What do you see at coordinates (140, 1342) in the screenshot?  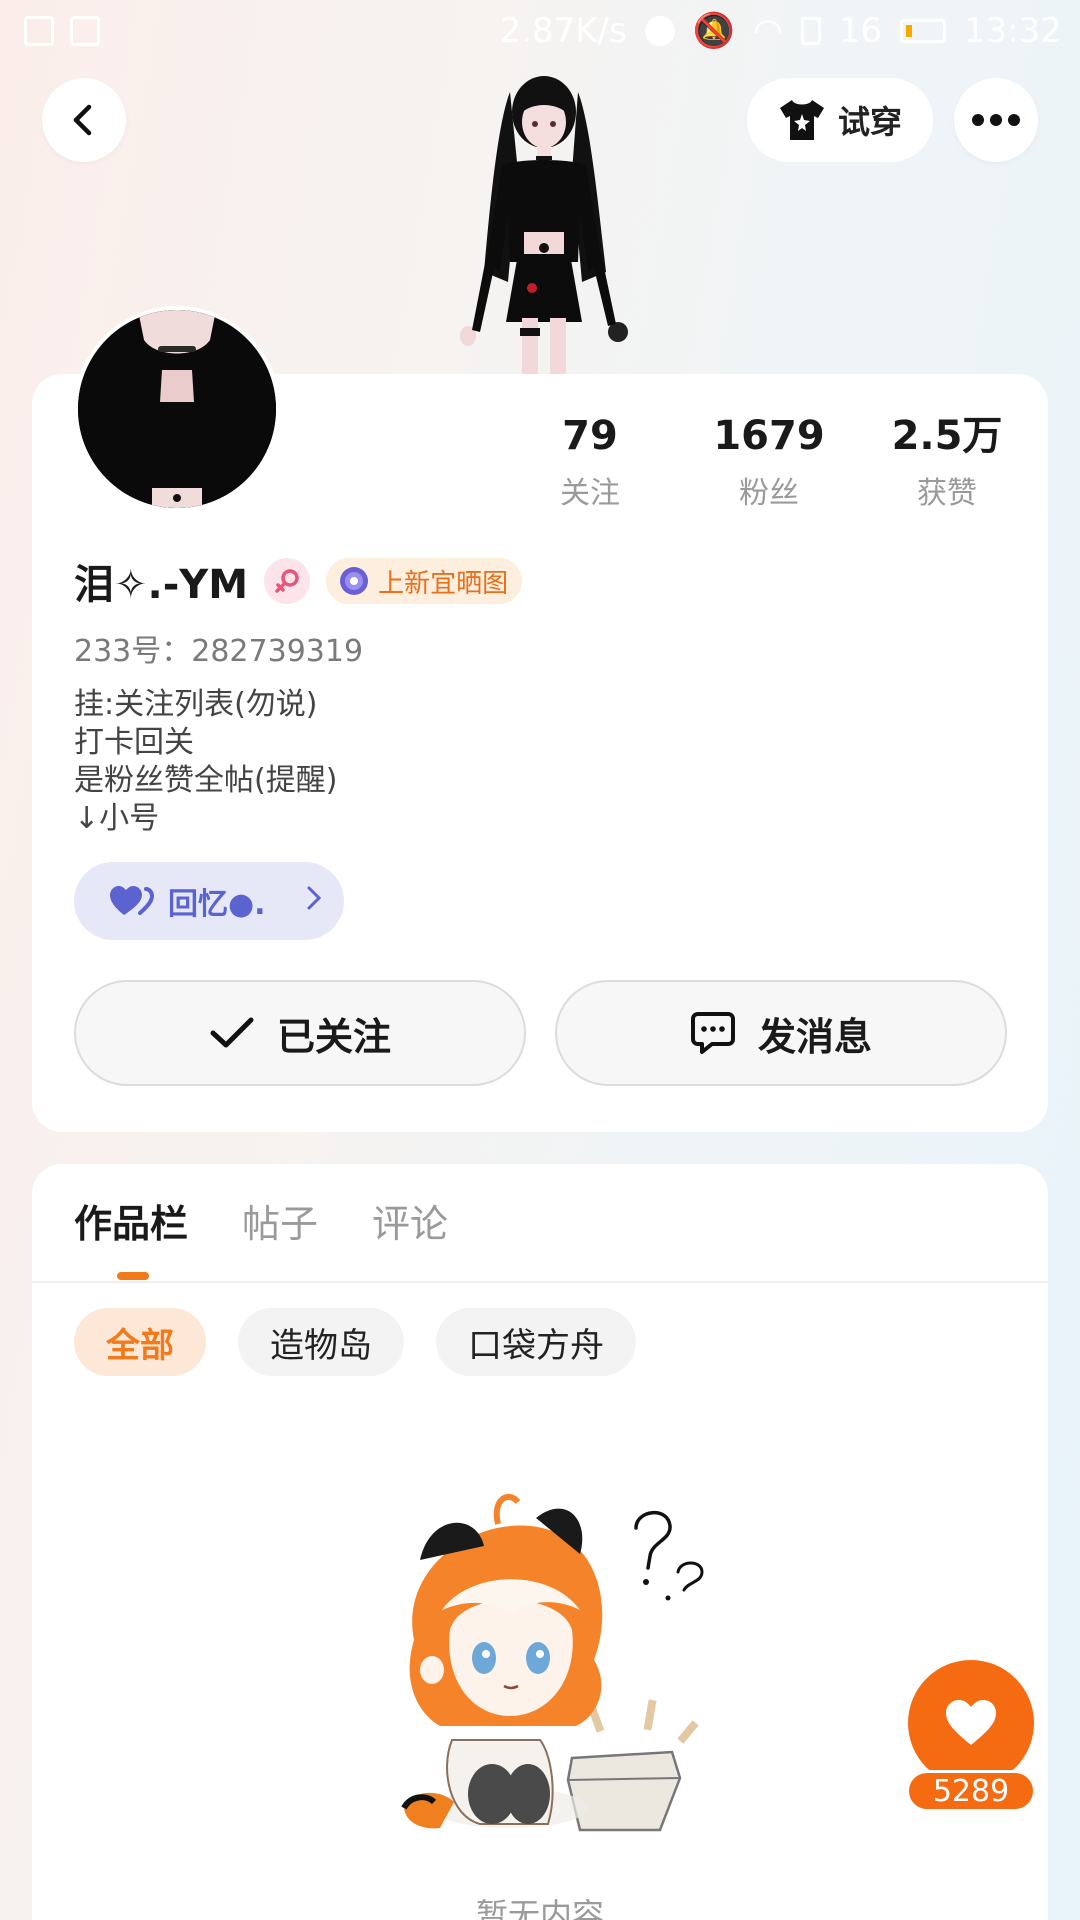 I see `filter-all: 全部` at bounding box center [140, 1342].